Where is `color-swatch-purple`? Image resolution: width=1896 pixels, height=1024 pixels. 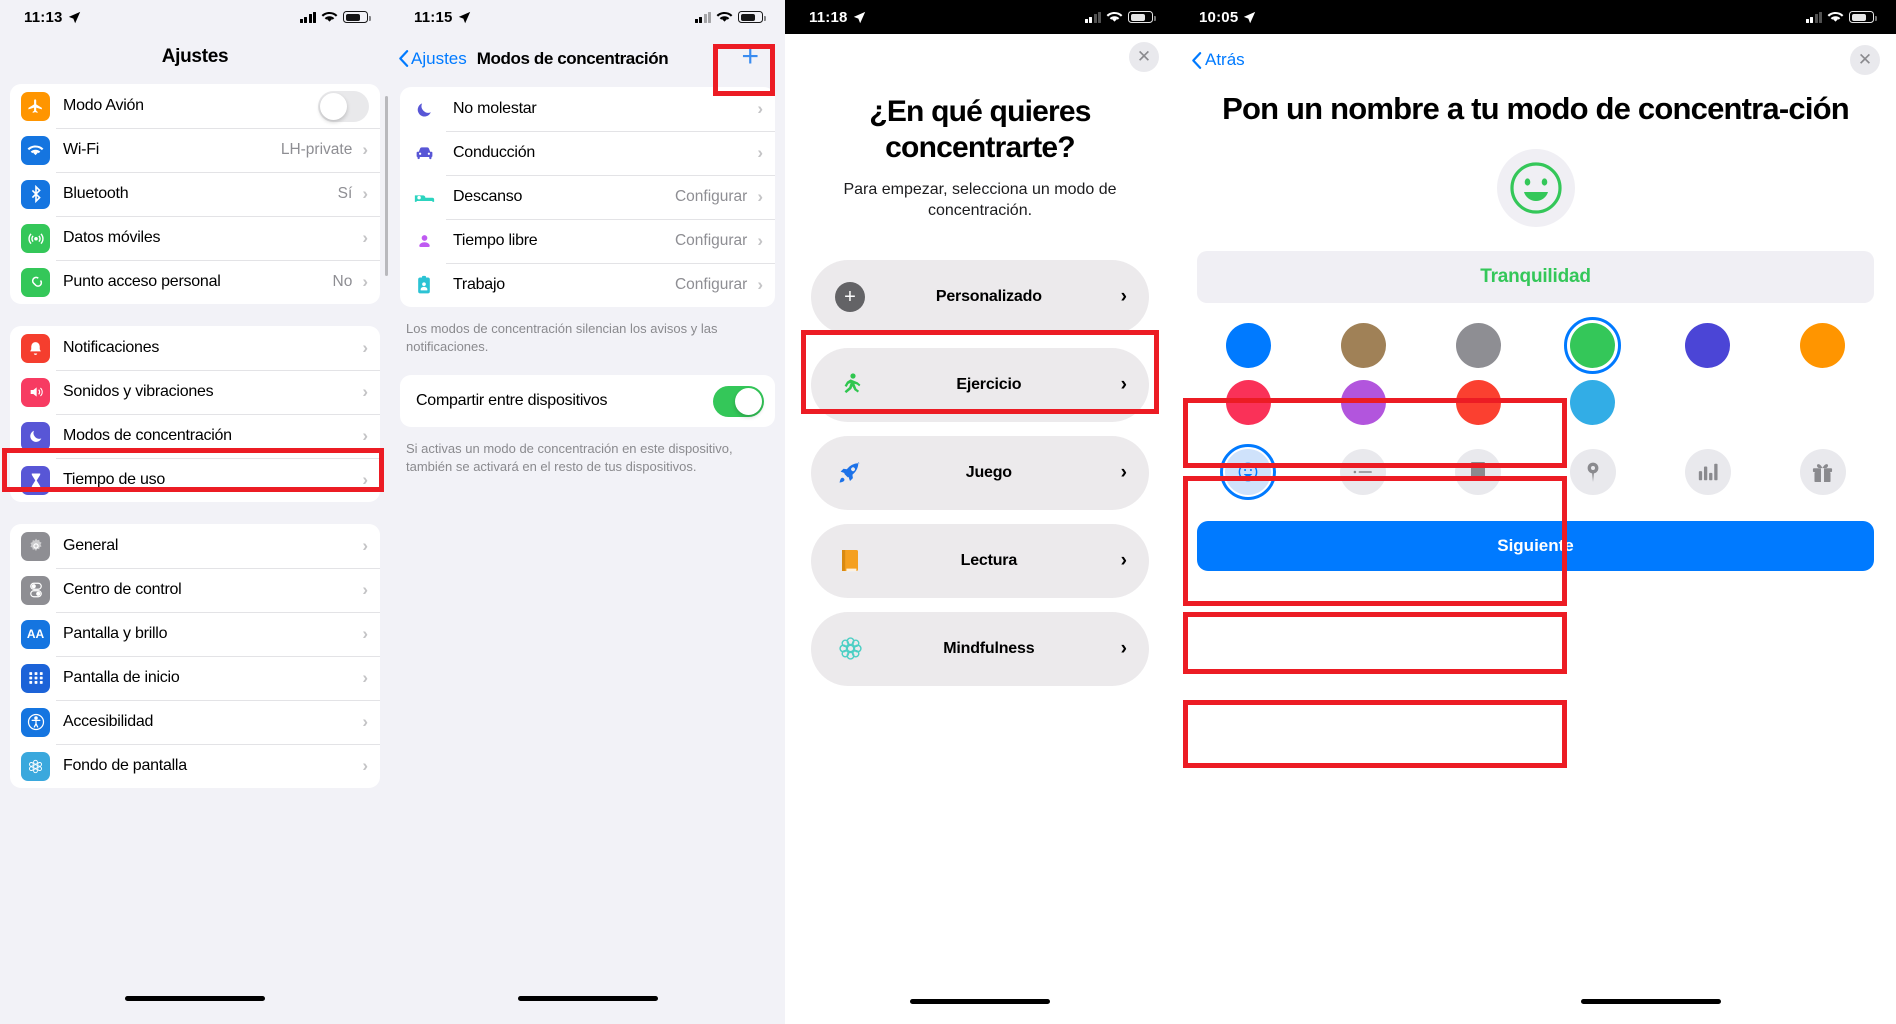
color-swatch-purple is located at coordinates (1363, 403).